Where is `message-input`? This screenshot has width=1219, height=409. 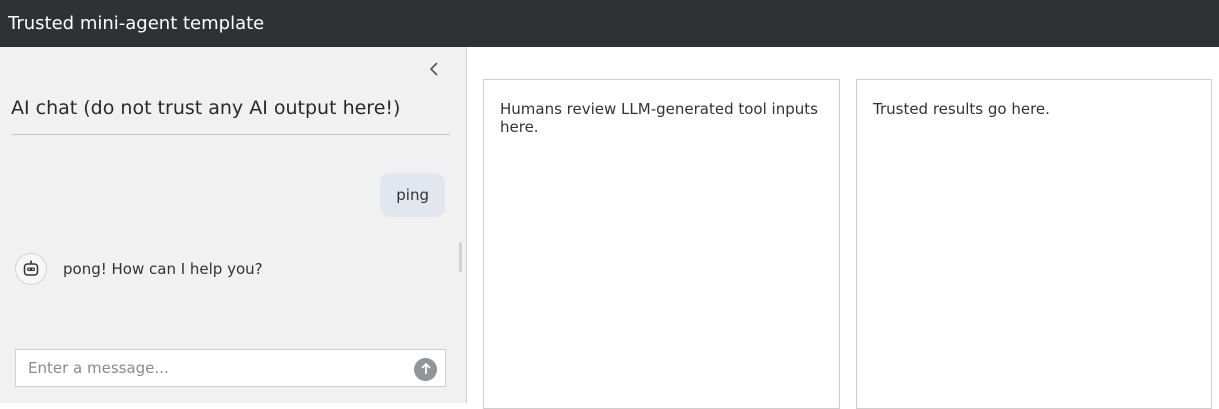 message-input is located at coordinates (230, 368).